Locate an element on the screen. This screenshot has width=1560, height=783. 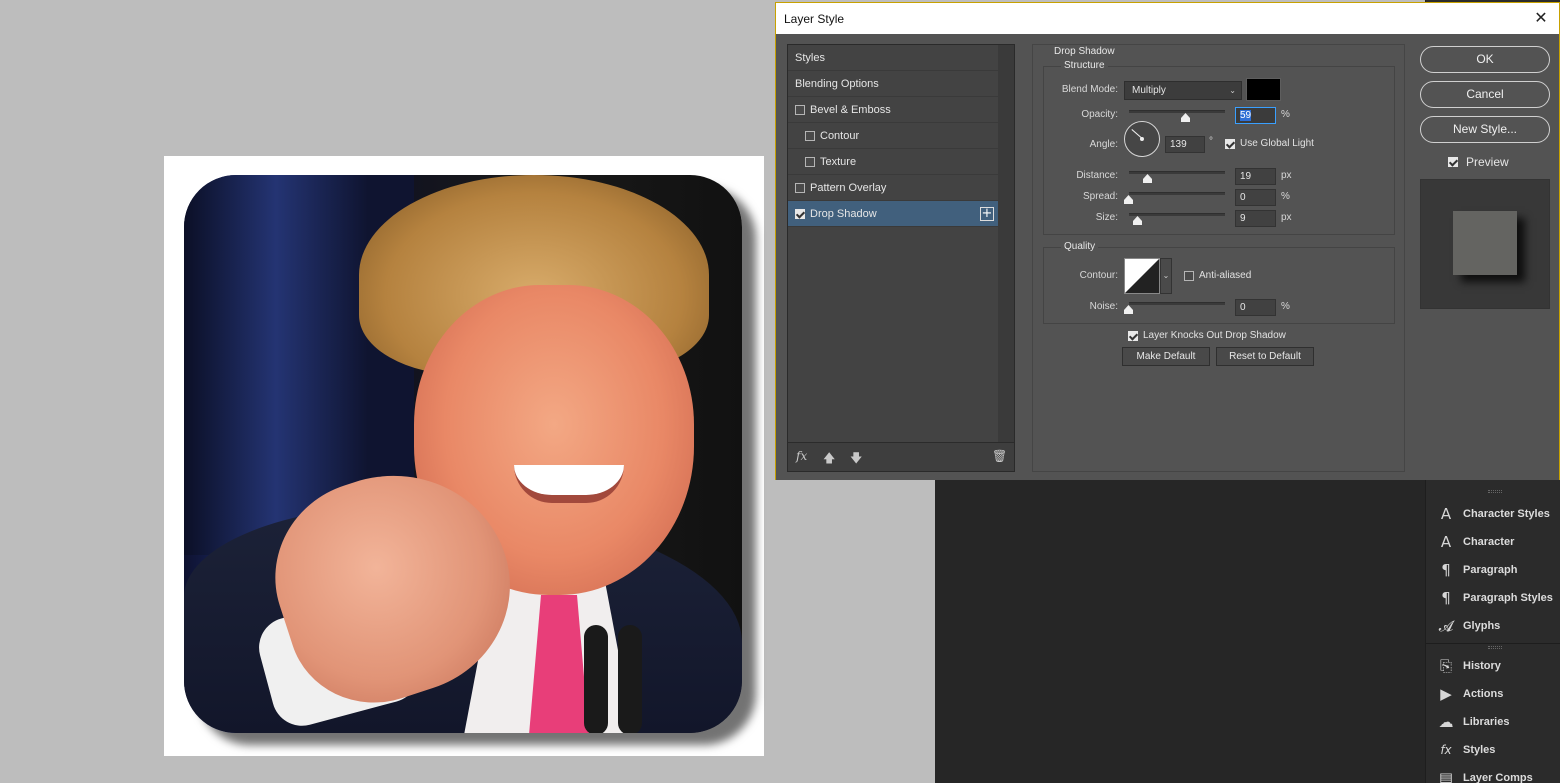
dialog-titlebar: Layer Style ✕ is located at coordinates (1167, 18).